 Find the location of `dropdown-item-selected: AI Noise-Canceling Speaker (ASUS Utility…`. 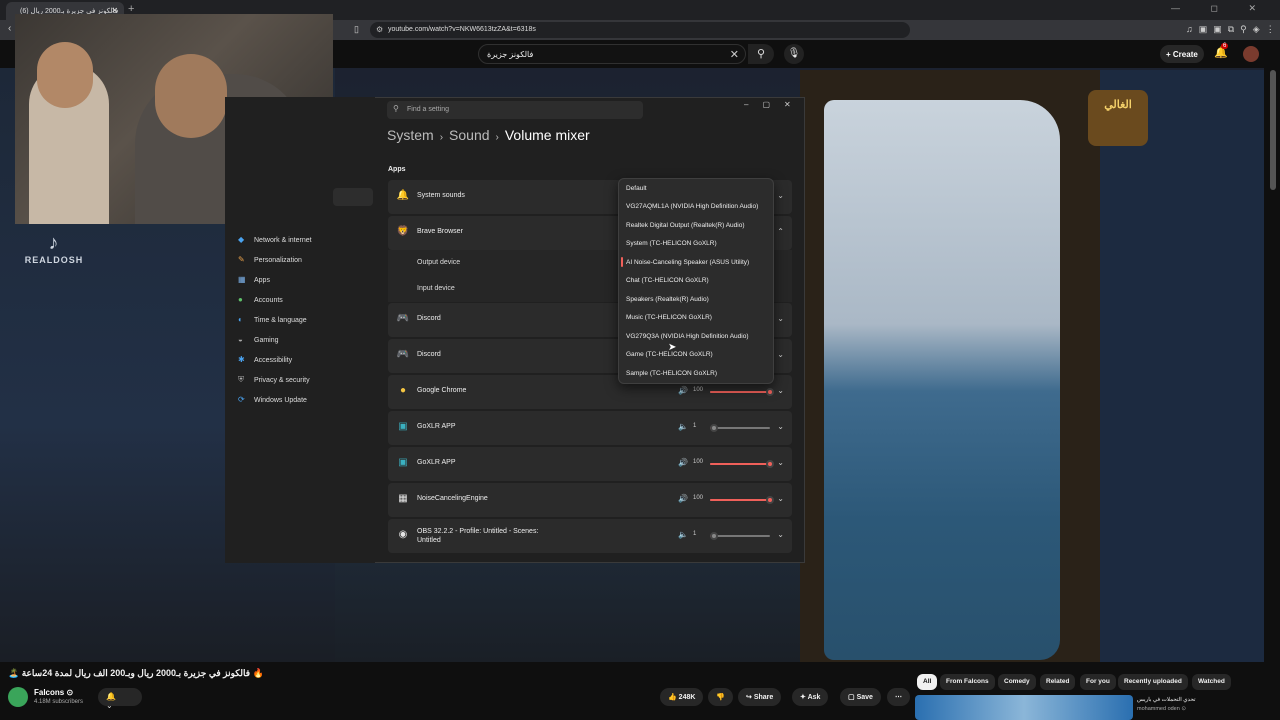

dropdown-item-selected: AI Noise-Canceling Speaker (ASUS Utility… is located at coordinates (687, 262).